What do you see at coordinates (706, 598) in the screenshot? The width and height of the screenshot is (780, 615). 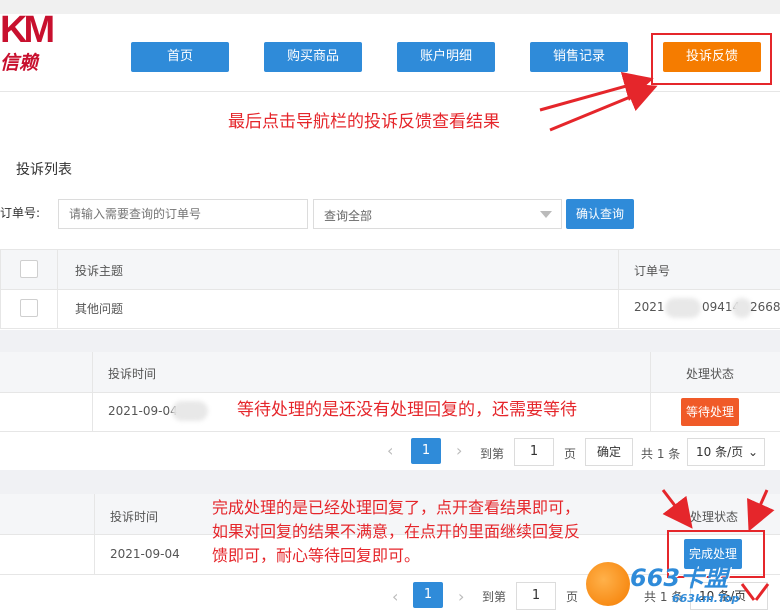 I see `watermark-url: 663km.Top` at bounding box center [706, 598].